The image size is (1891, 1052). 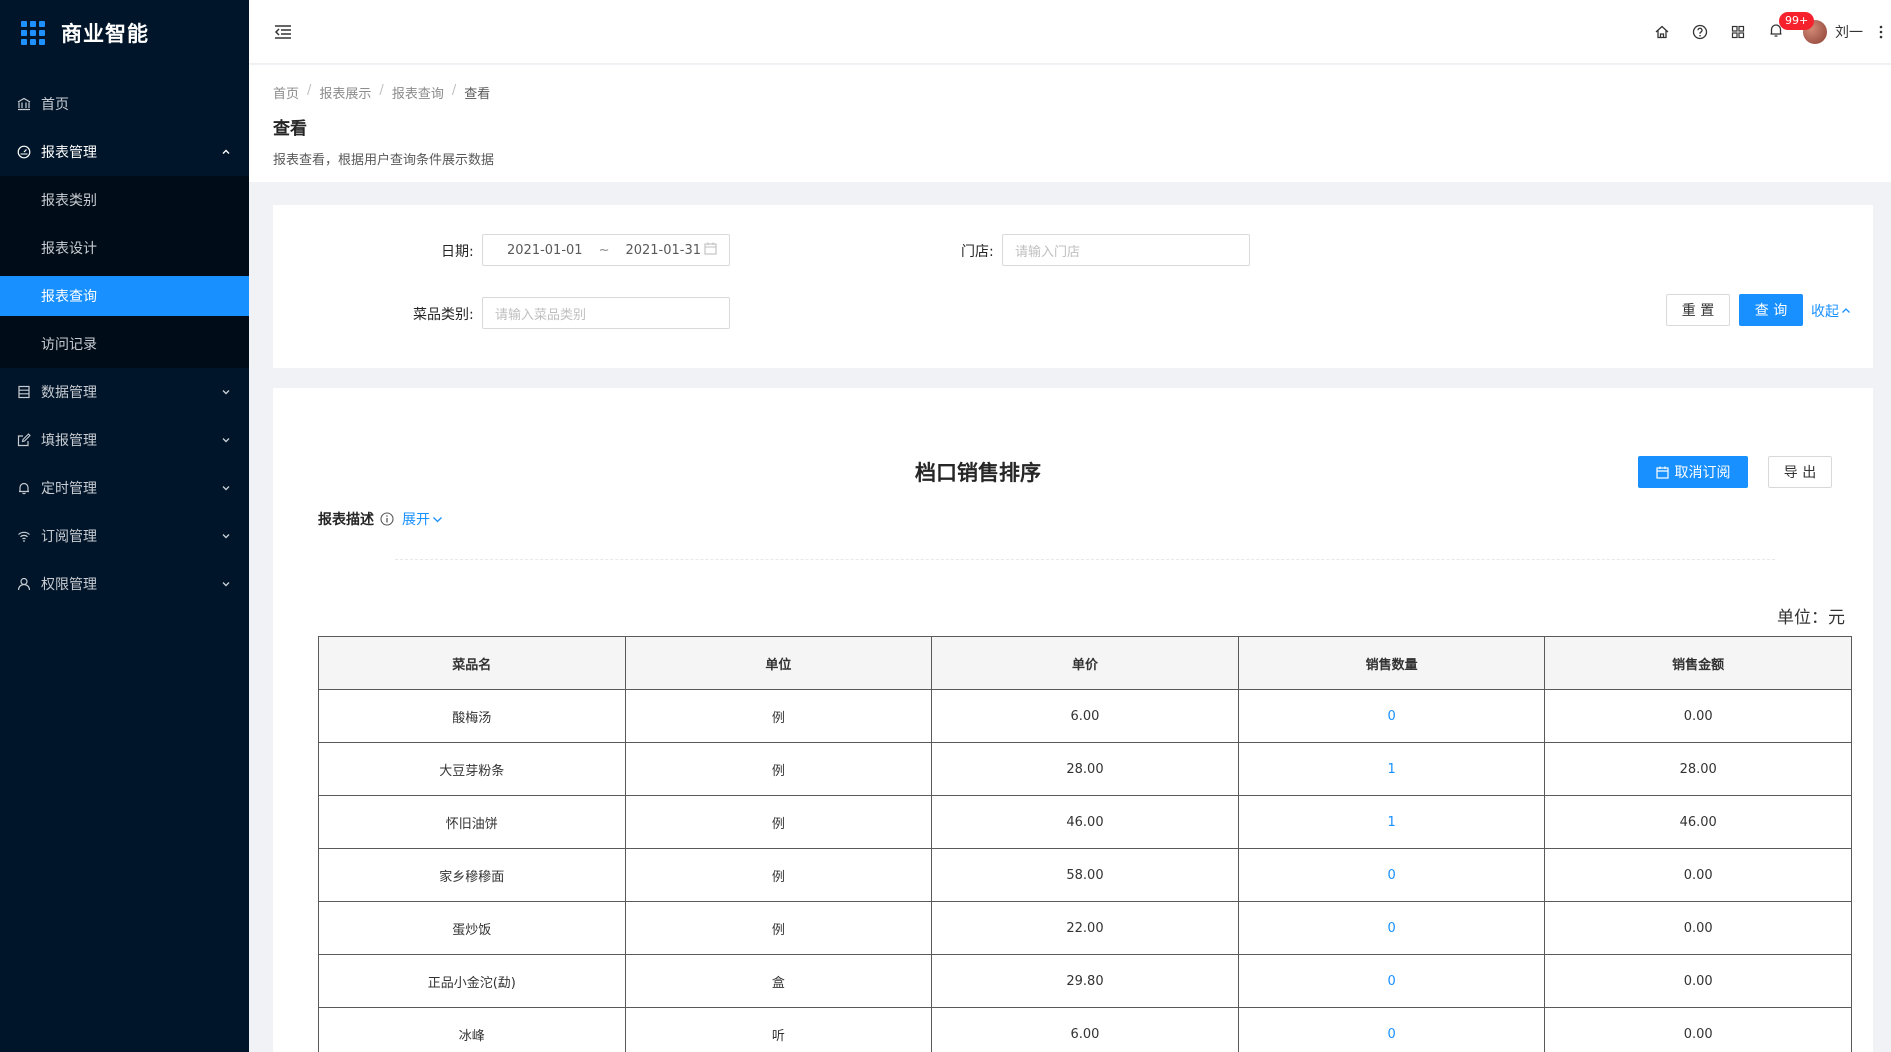 What do you see at coordinates (24, 104) in the screenshot?
I see `bank-icon` at bounding box center [24, 104].